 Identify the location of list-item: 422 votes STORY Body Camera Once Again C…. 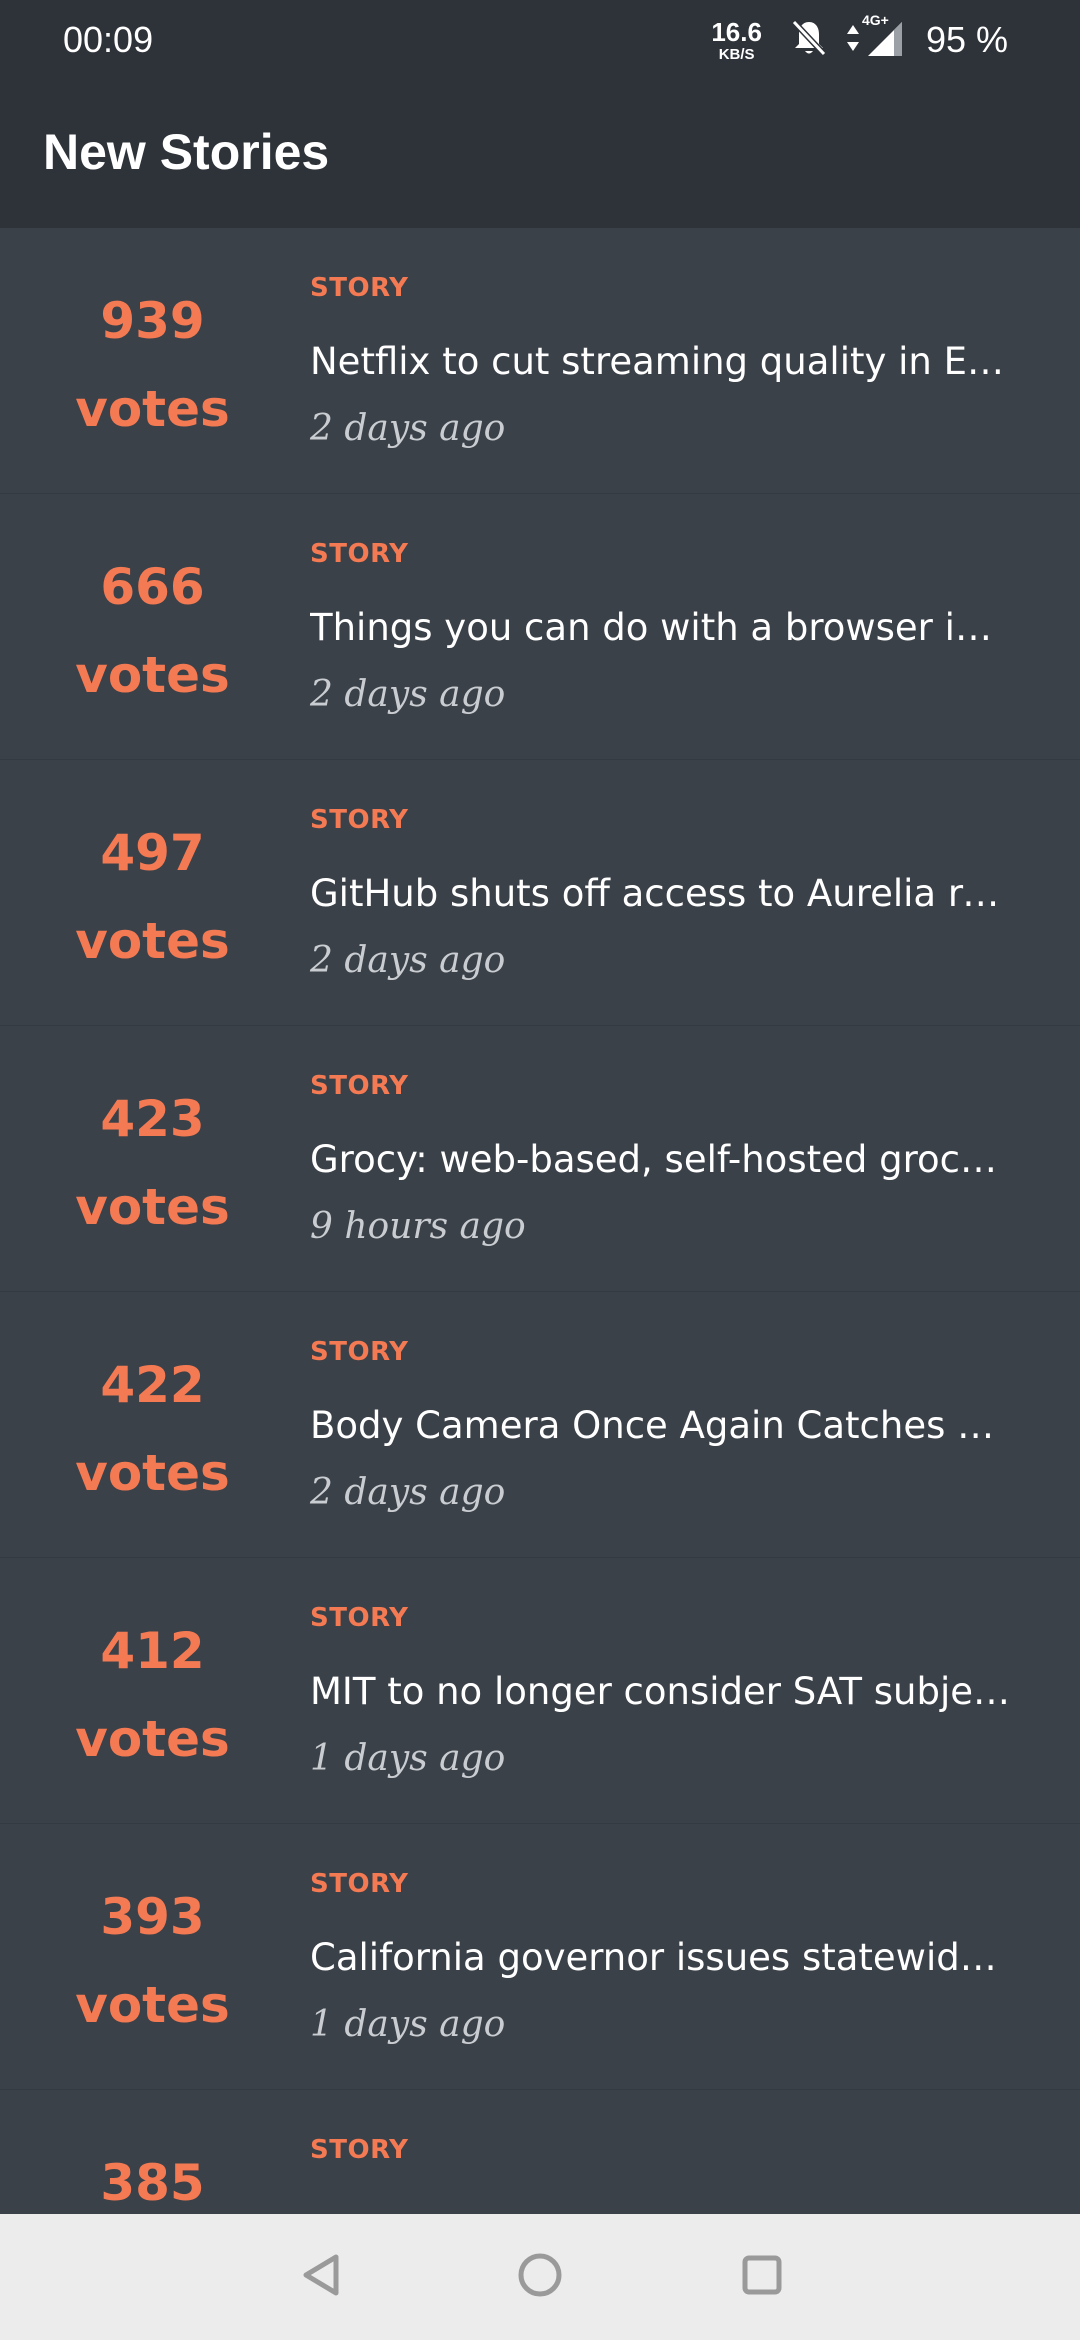
(540, 1425).